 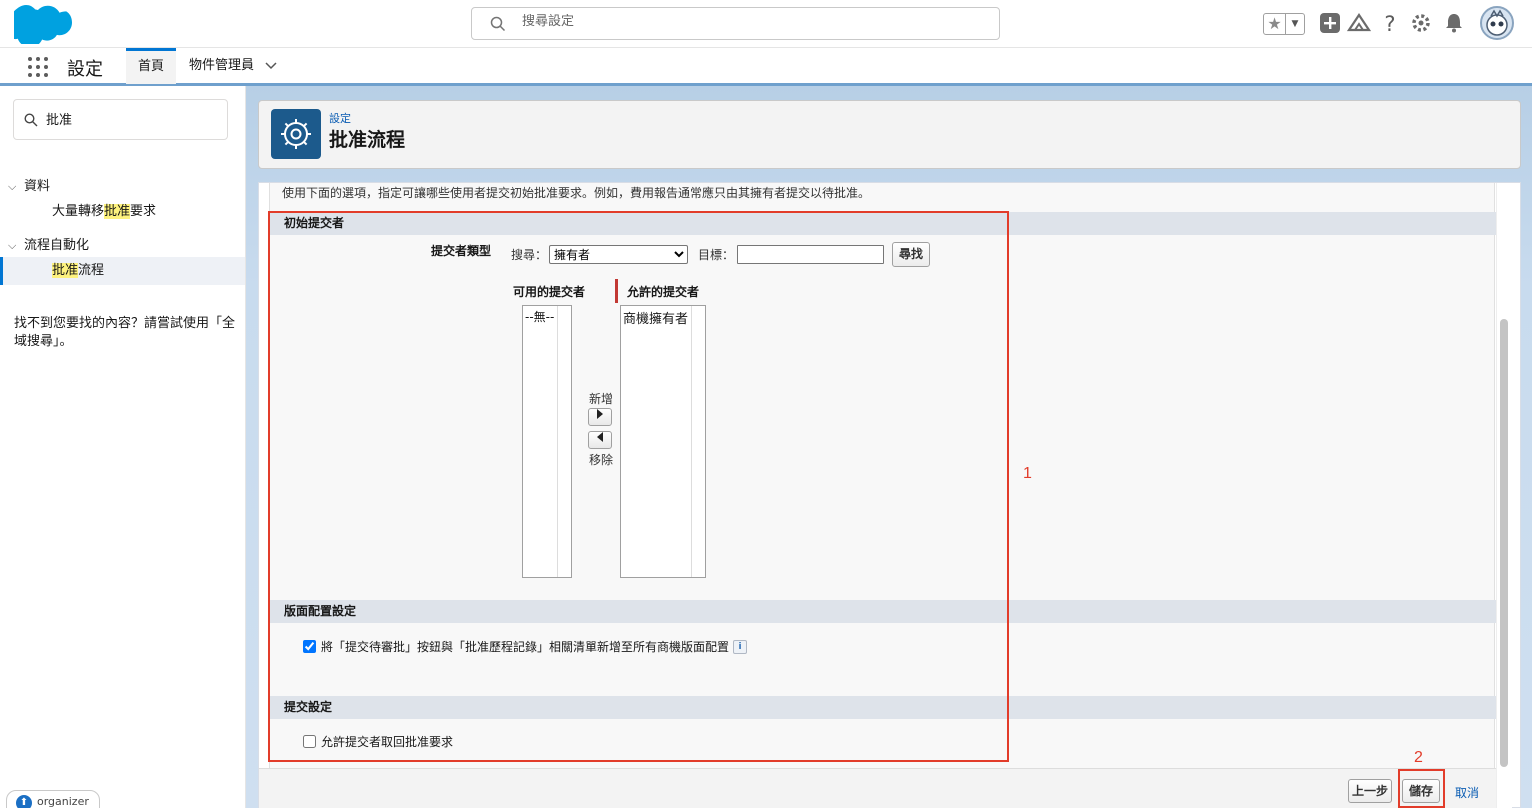 I want to click on quick-find-input, so click(x=131, y=118).